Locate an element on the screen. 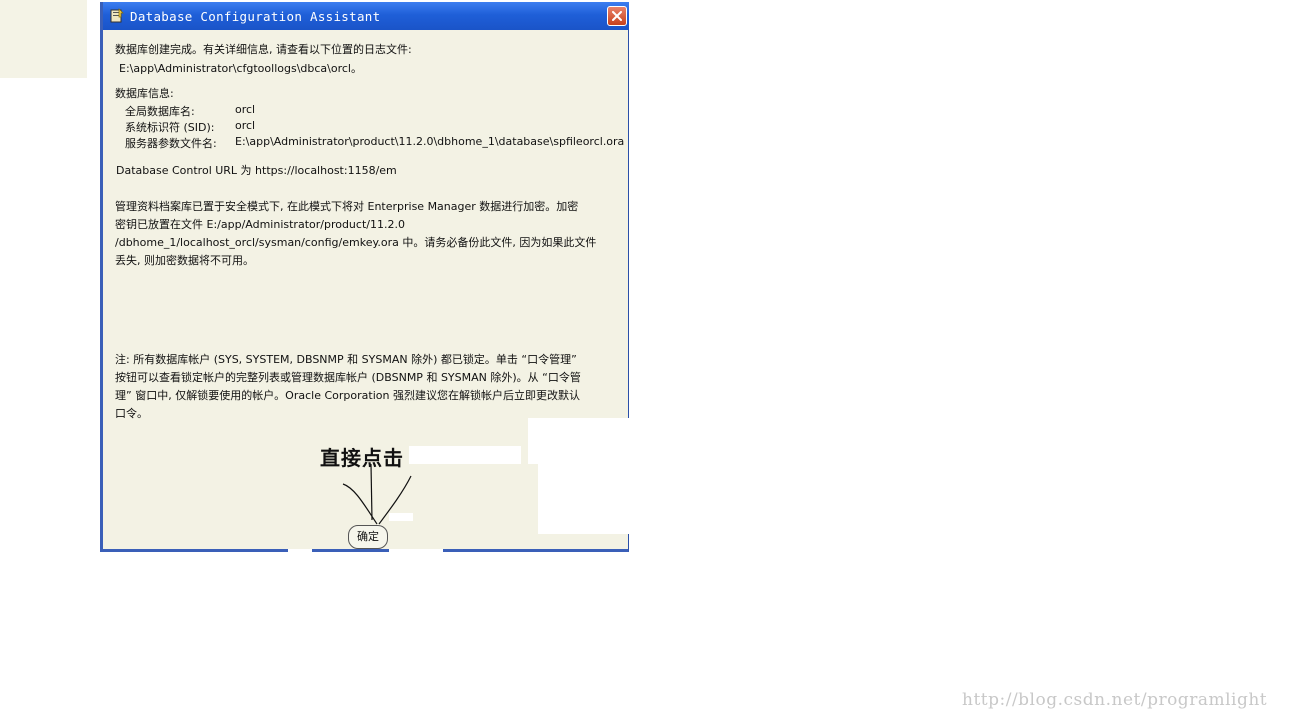 Image resolution: width=1304 pixels, height=720 pixels. info-heading: 数据库信息: is located at coordinates (144, 93).